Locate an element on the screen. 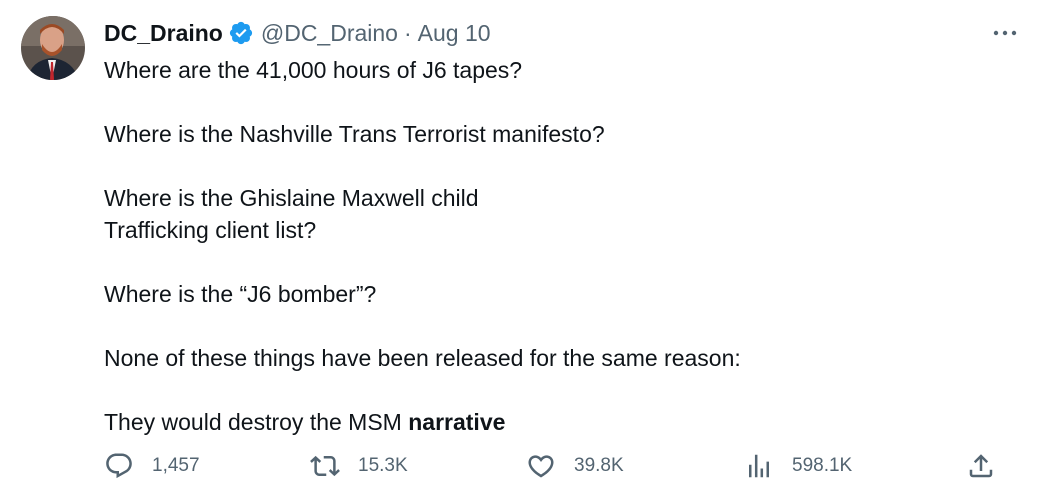  retweet-count: 15.3K is located at coordinates (383, 465).